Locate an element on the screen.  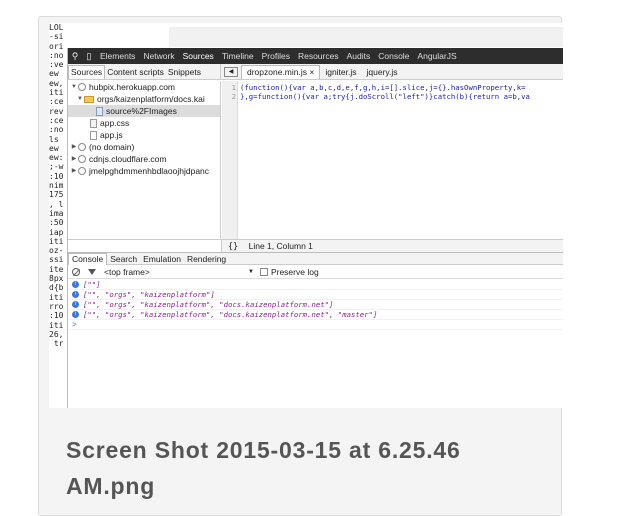
line-number: 2 is located at coordinates (233, 96).